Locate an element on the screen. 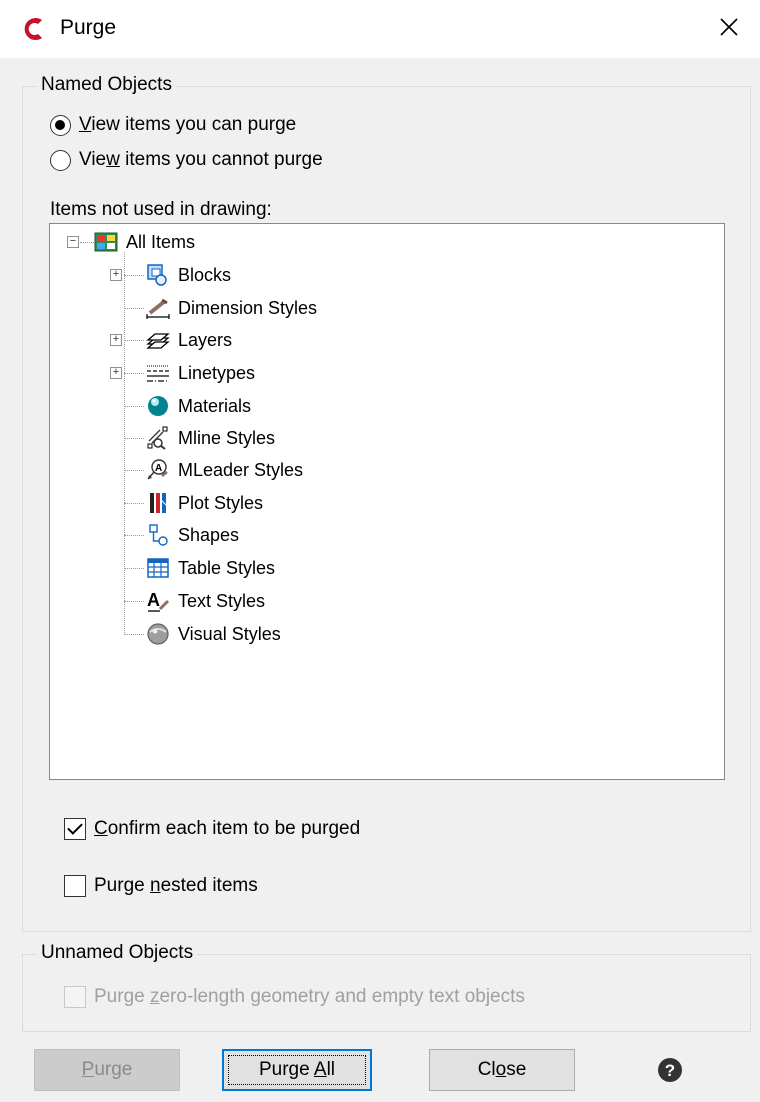  tree-item-label: Dimension Styles is located at coordinates (248, 307).